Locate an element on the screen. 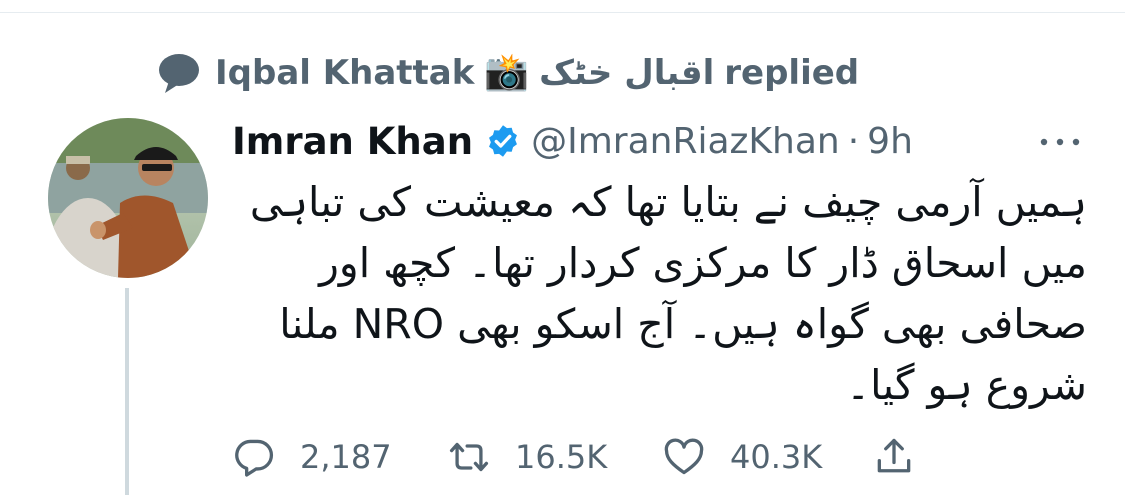 The width and height of the screenshot is (1125, 495). camera-emoji: 📸 is located at coordinates (507, 72).